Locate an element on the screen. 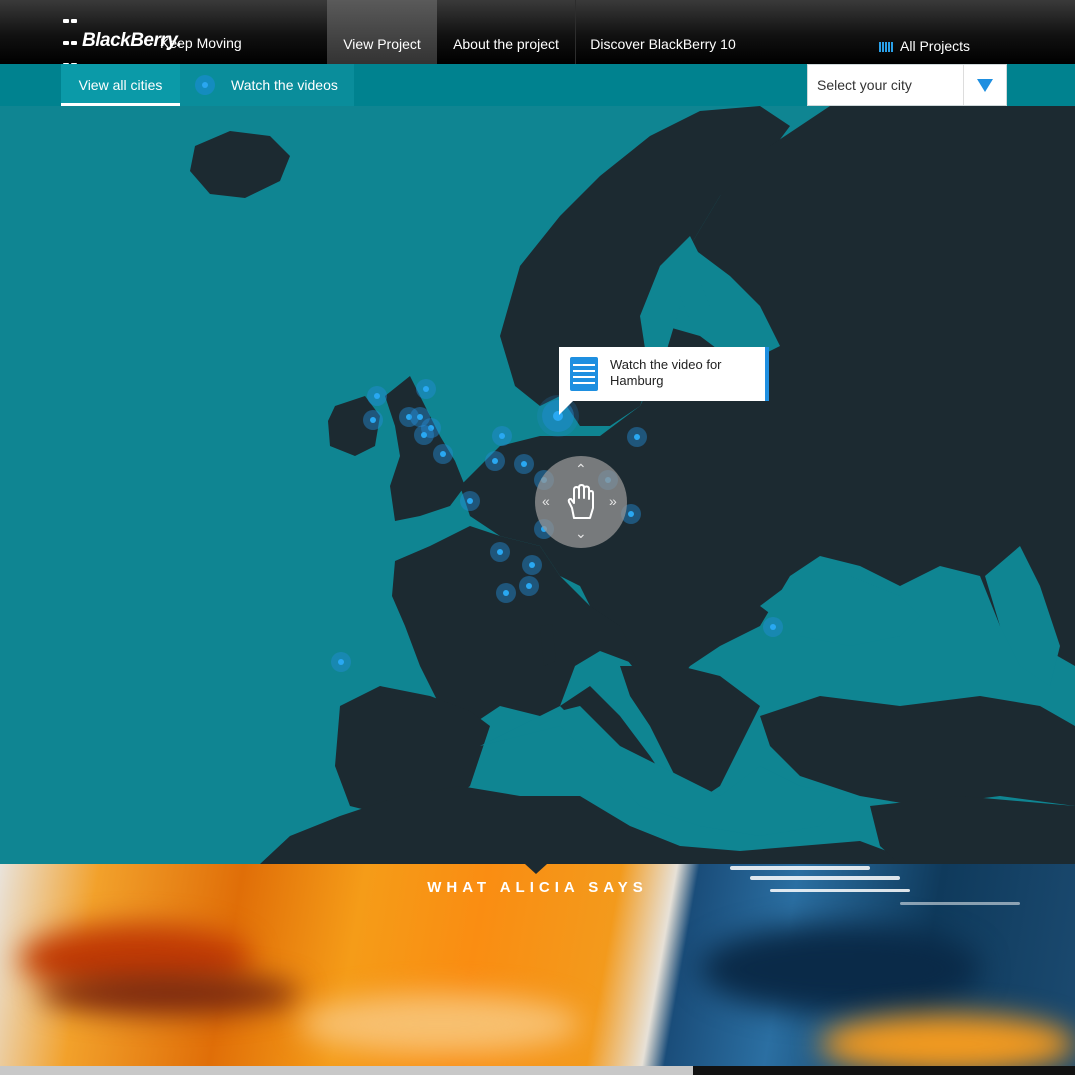 The image size is (1075, 1075). city-marker-birmingham is located at coordinates (424, 435).